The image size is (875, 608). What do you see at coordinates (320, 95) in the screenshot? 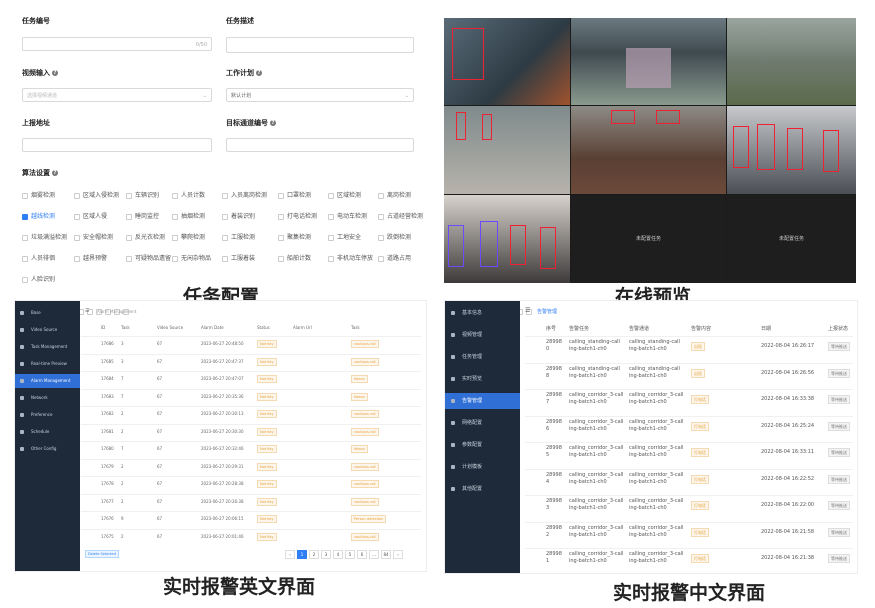
I see `schedule-select: 默认计划 ⌄` at bounding box center [320, 95].